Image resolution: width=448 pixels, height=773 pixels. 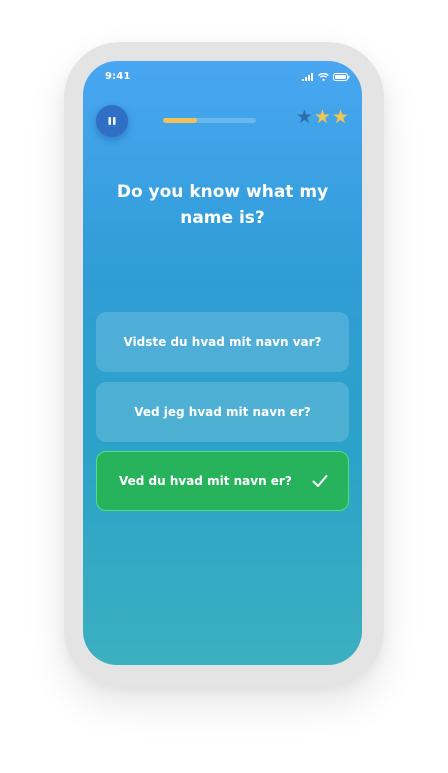 What do you see at coordinates (209, 120) in the screenshot?
I see `progress-bar` at bounding box center [209, 120].